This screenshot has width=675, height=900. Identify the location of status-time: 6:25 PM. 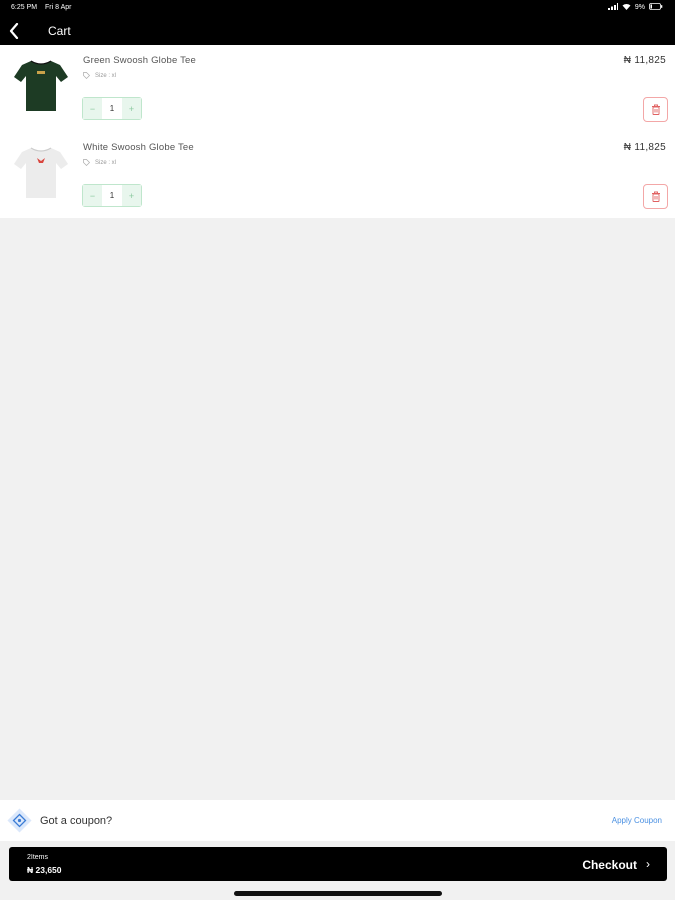
(24, 7).